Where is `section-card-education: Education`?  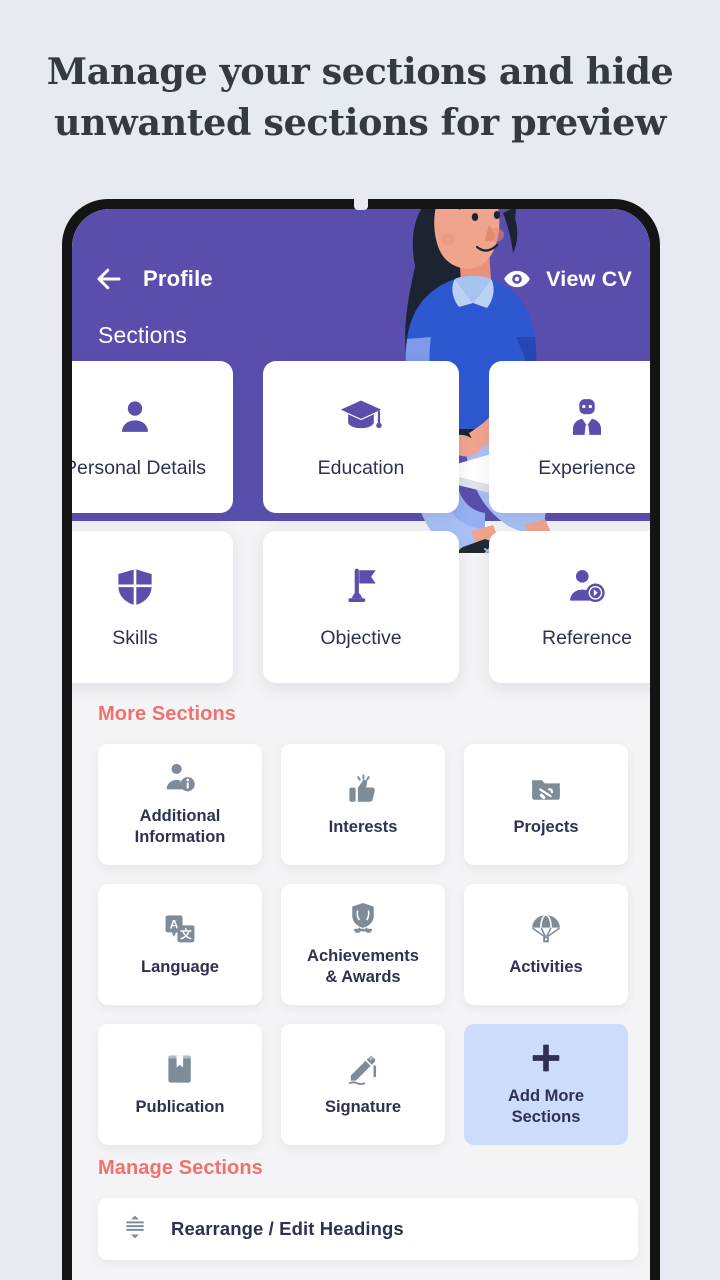 section-card-education: Education is located at coordinates (361, 437).